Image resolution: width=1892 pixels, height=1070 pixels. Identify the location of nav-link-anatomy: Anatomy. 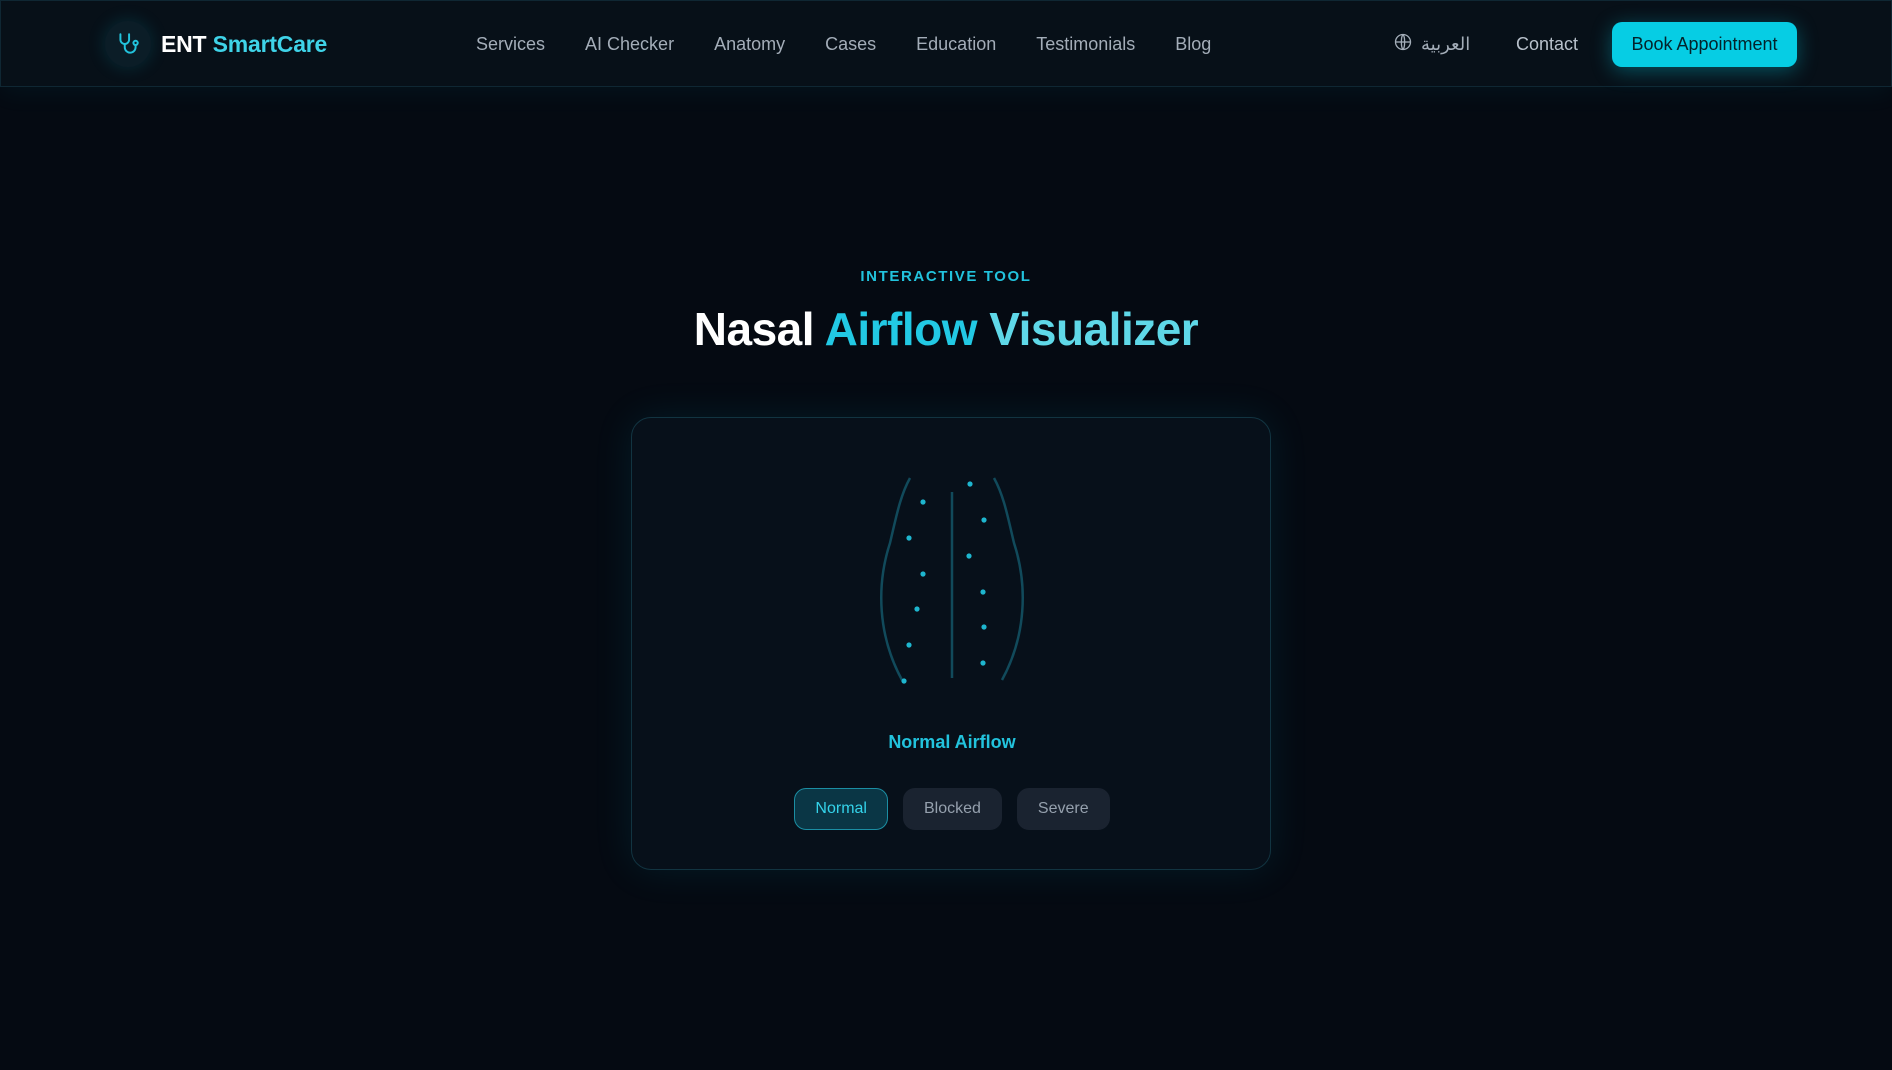
(749, 44).